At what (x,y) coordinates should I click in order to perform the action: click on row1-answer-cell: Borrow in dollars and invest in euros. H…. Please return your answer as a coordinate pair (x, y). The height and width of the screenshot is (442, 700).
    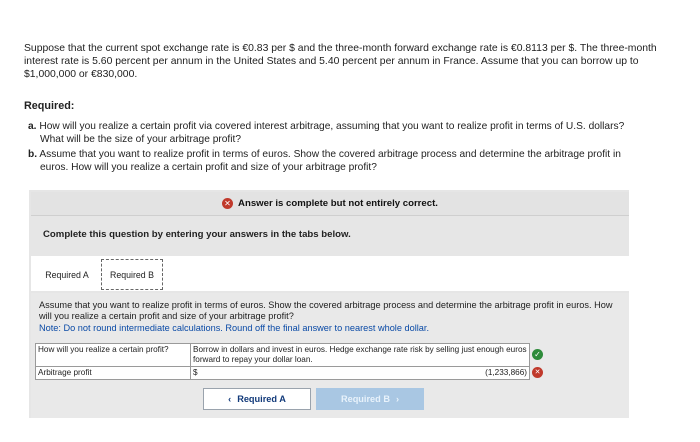
    Looking at the image, I should click on (366, 355).